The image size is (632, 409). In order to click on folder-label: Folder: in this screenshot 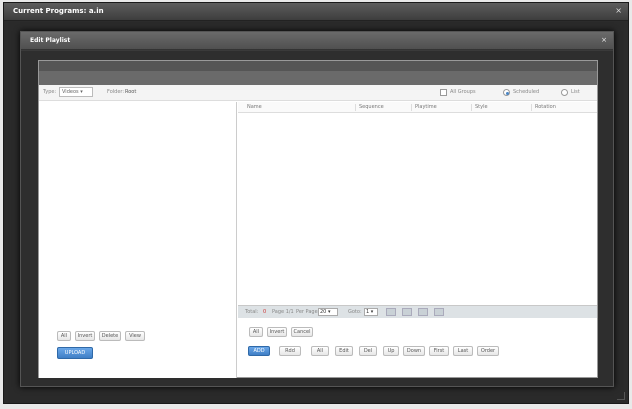, I will do `click(116, 92)`.